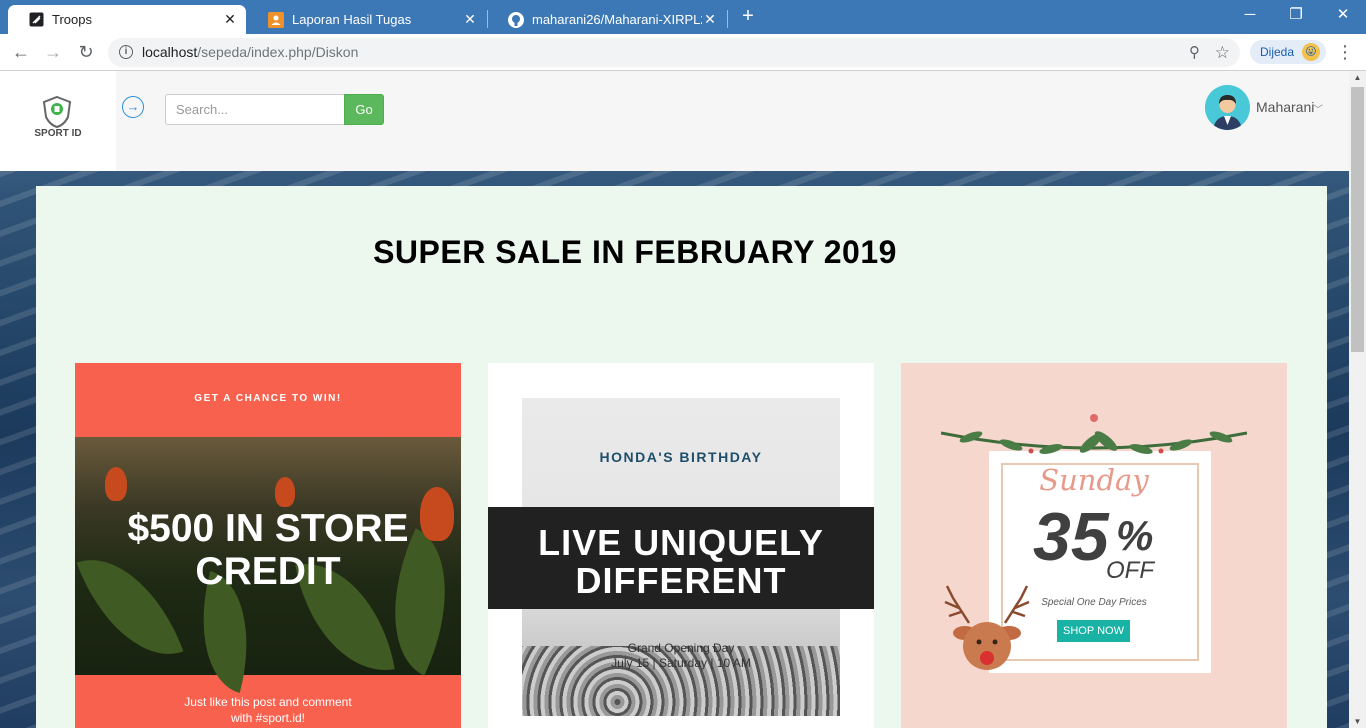 The height and width of the screenshot is (728, 1366). I want to click on page-scrollbar: ▲ ▼, so click(1357, 399).